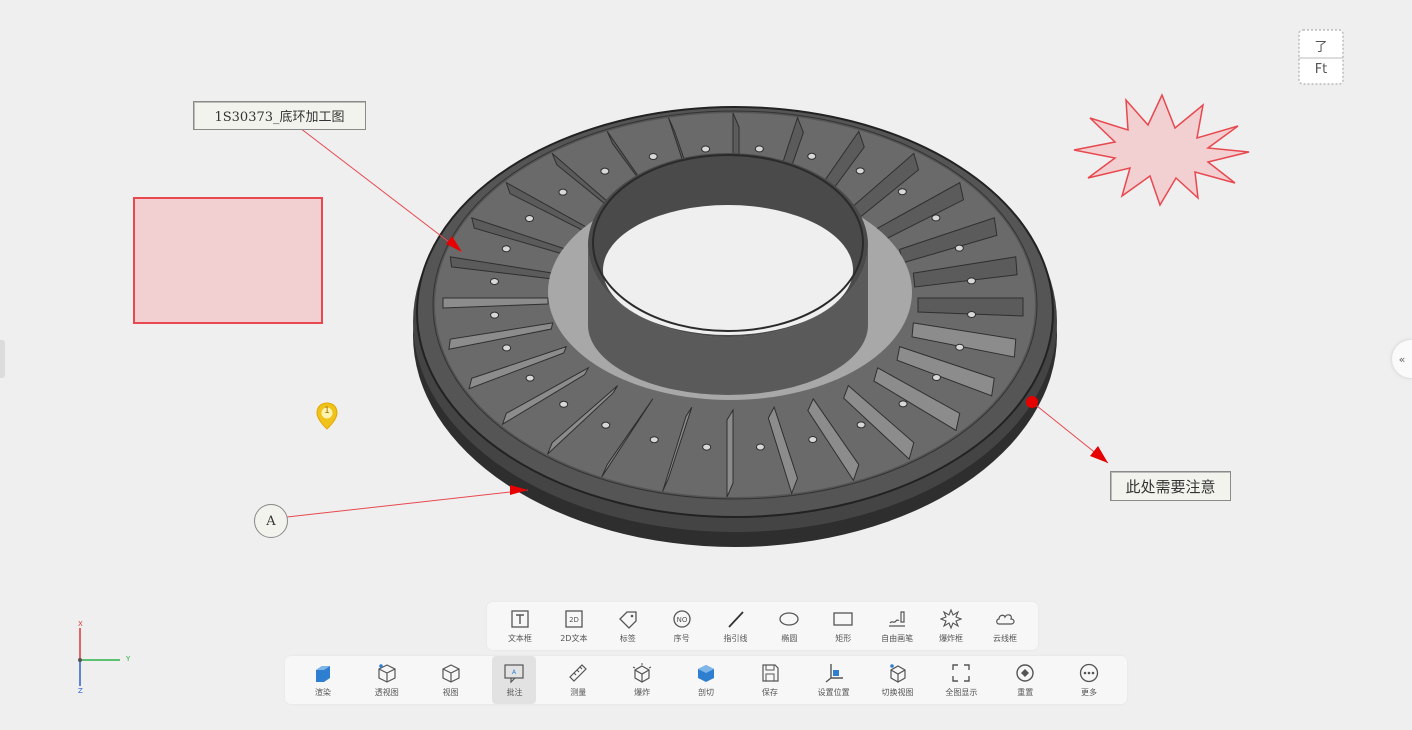 The width and height of the screenshot is (1412, 730). I want to click on view-cube: 了 Ft, so click(1321, 57).